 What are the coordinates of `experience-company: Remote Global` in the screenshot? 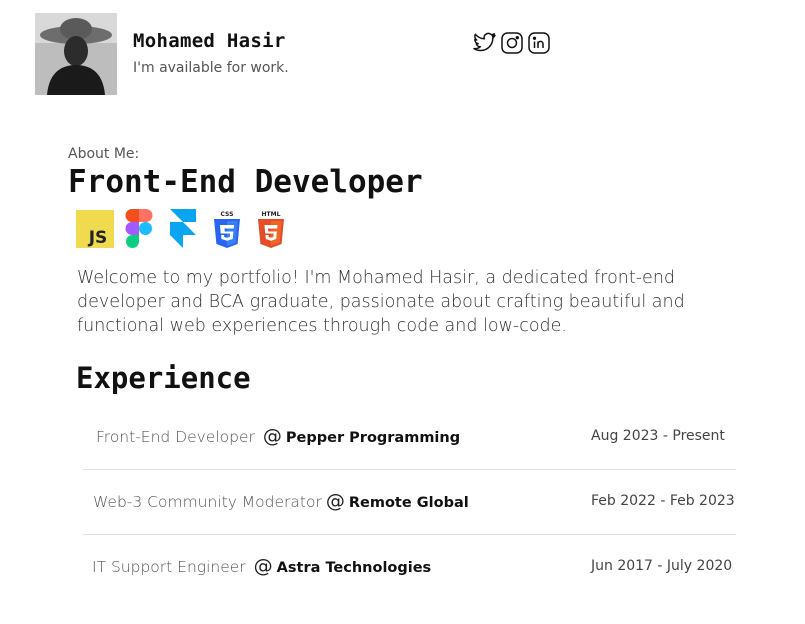 It's located at (409, 503).